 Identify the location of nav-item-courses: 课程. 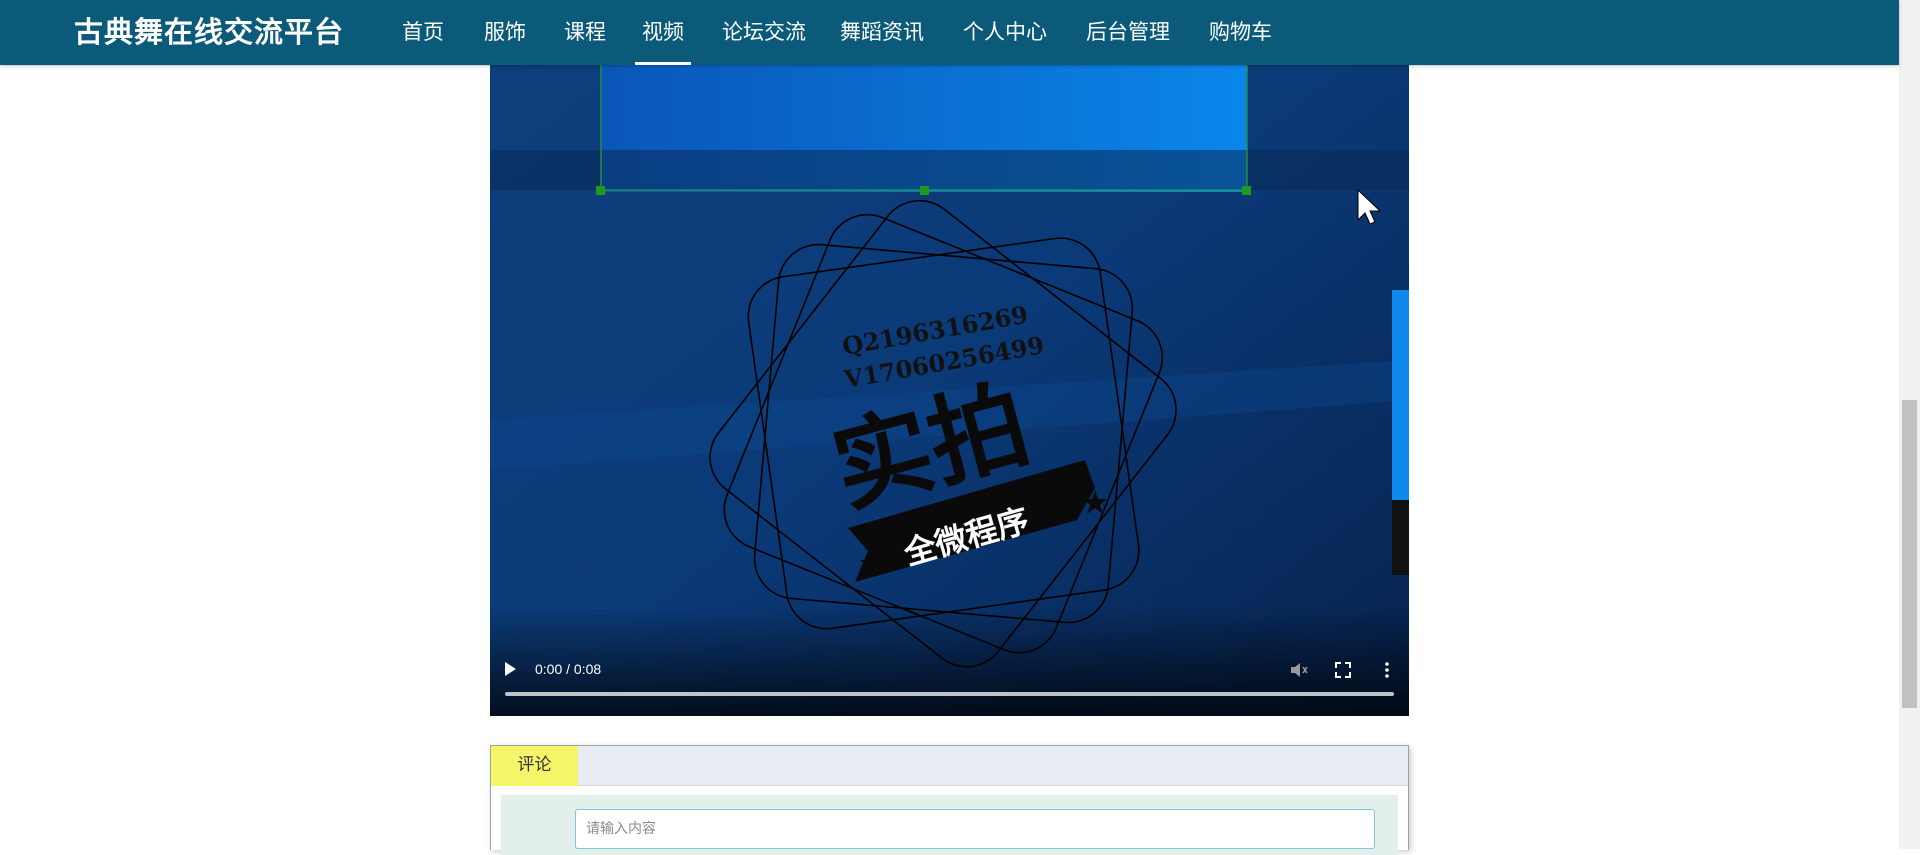
(585, 32).